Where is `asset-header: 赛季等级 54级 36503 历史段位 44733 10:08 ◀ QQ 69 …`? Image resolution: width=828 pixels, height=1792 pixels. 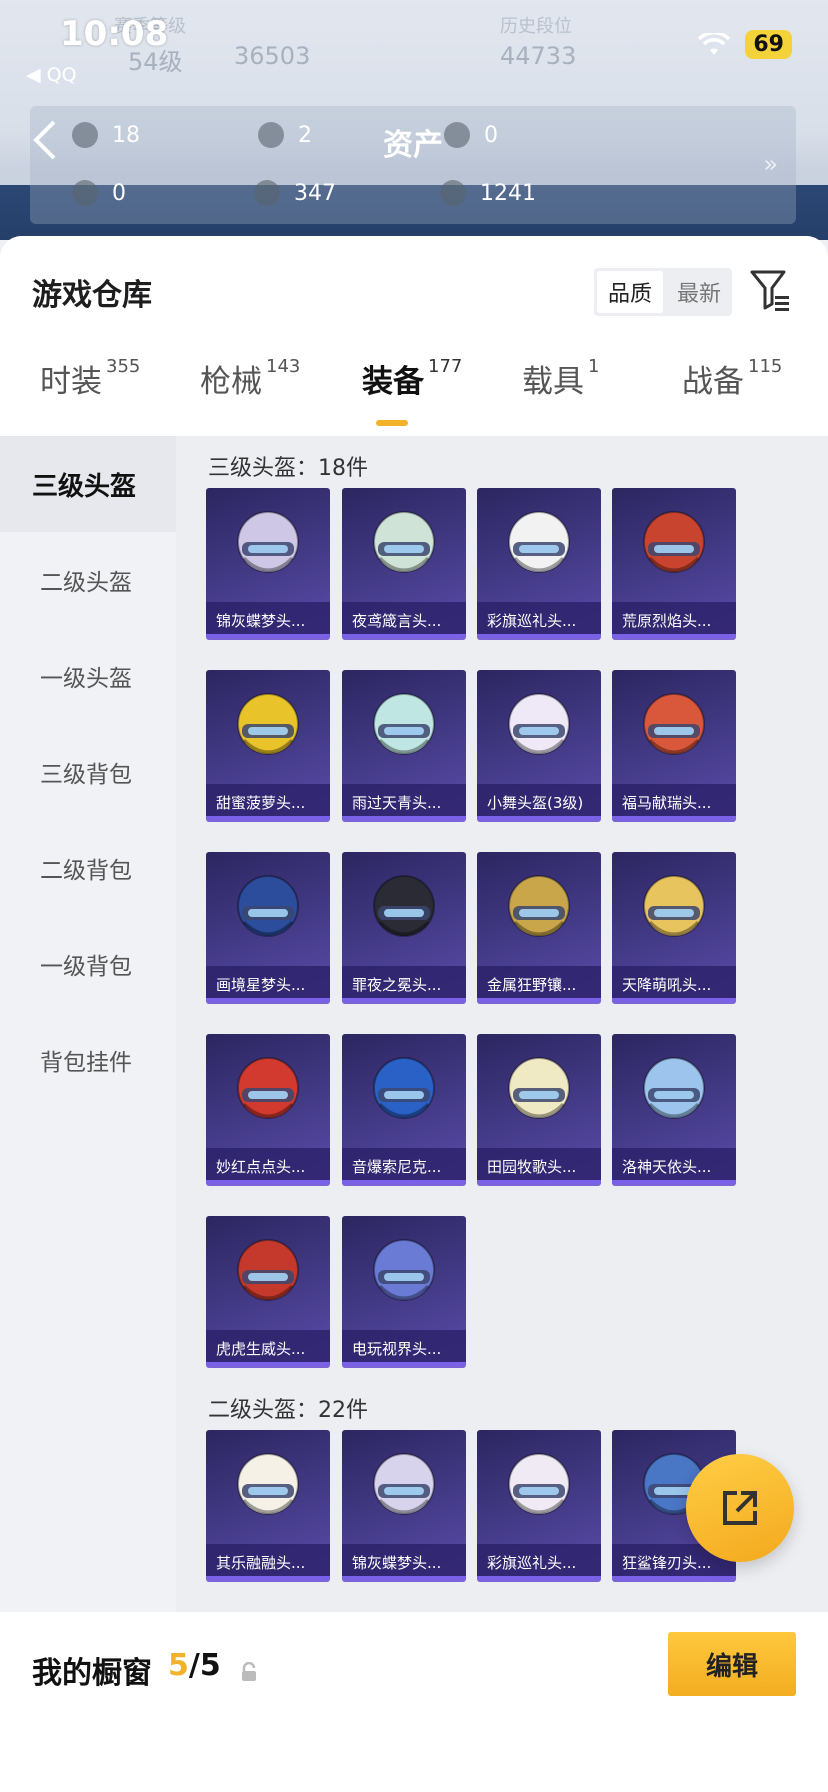 asset-header: 赛季等级 54级 36503 历史段位 44733 10:08 ◀ QQ 69 … is located at coordinates (414, 120).